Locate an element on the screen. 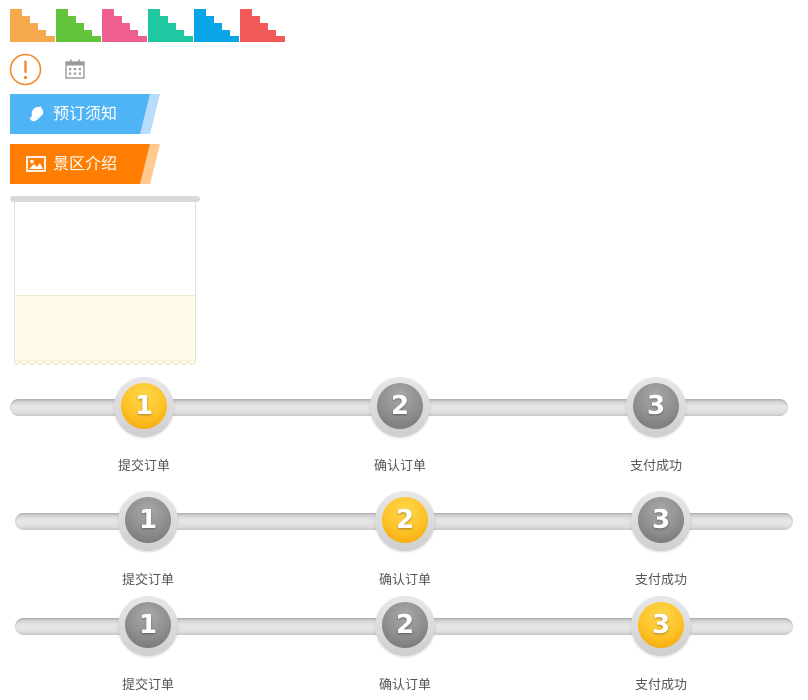 Image resolution: width=808 pixels, height=700 pixels. stair-swatch-green is located at coordinates (78, 25).